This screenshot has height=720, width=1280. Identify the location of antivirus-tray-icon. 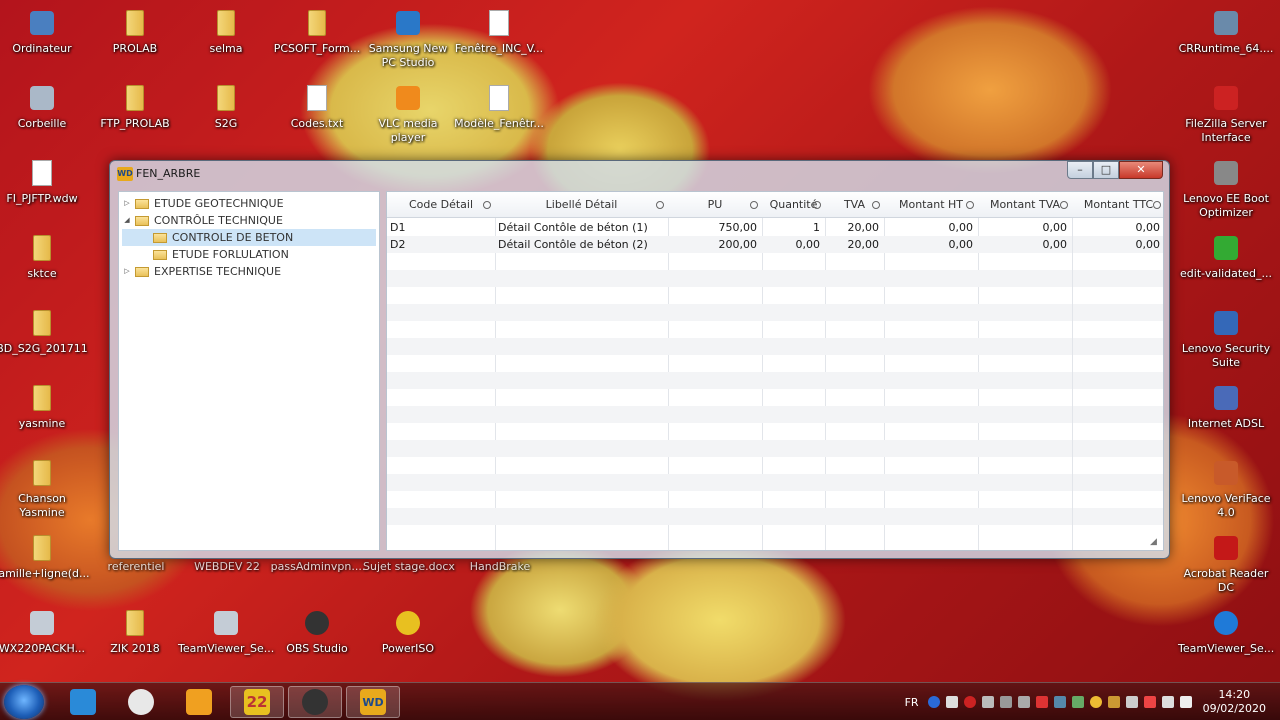
(1149, 702).